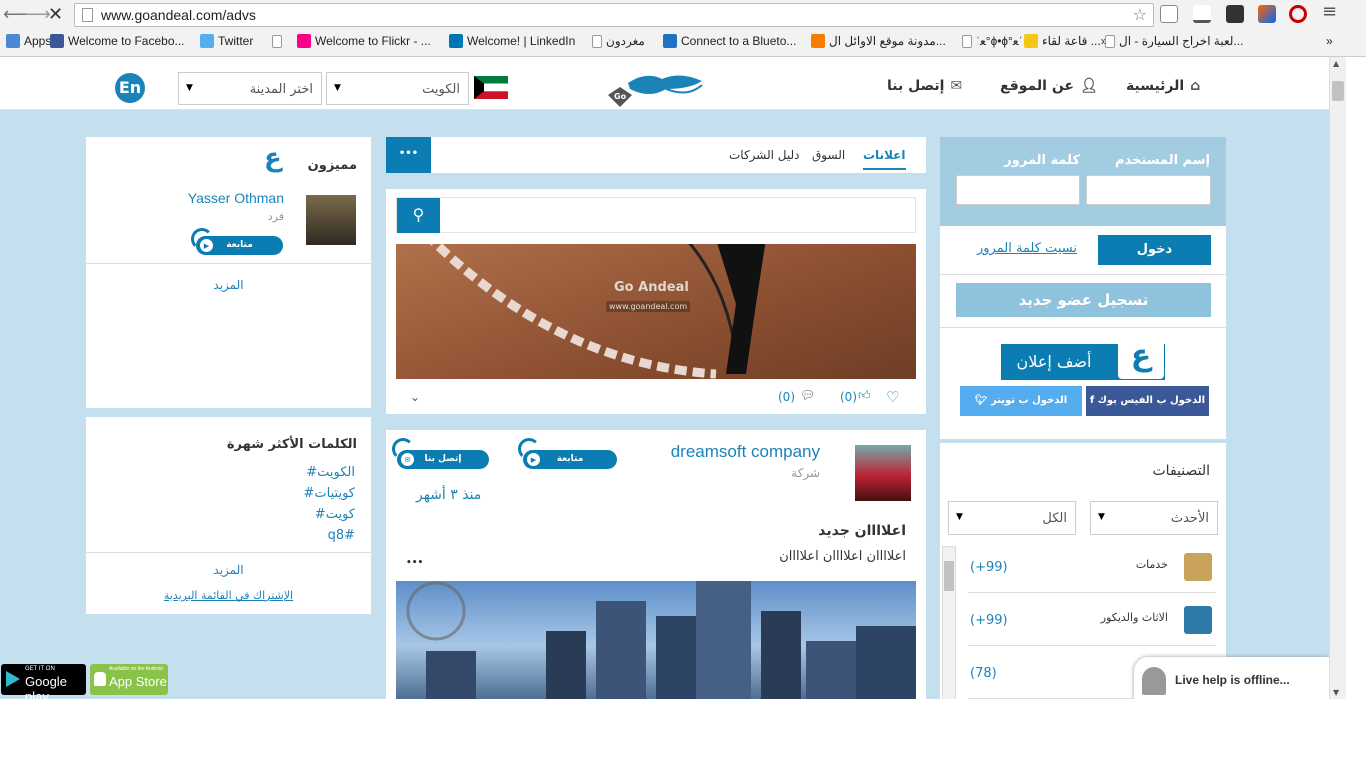 This screenshot has height=768, width=1366. I want to click on category-scrollbar, so click(949, 622).